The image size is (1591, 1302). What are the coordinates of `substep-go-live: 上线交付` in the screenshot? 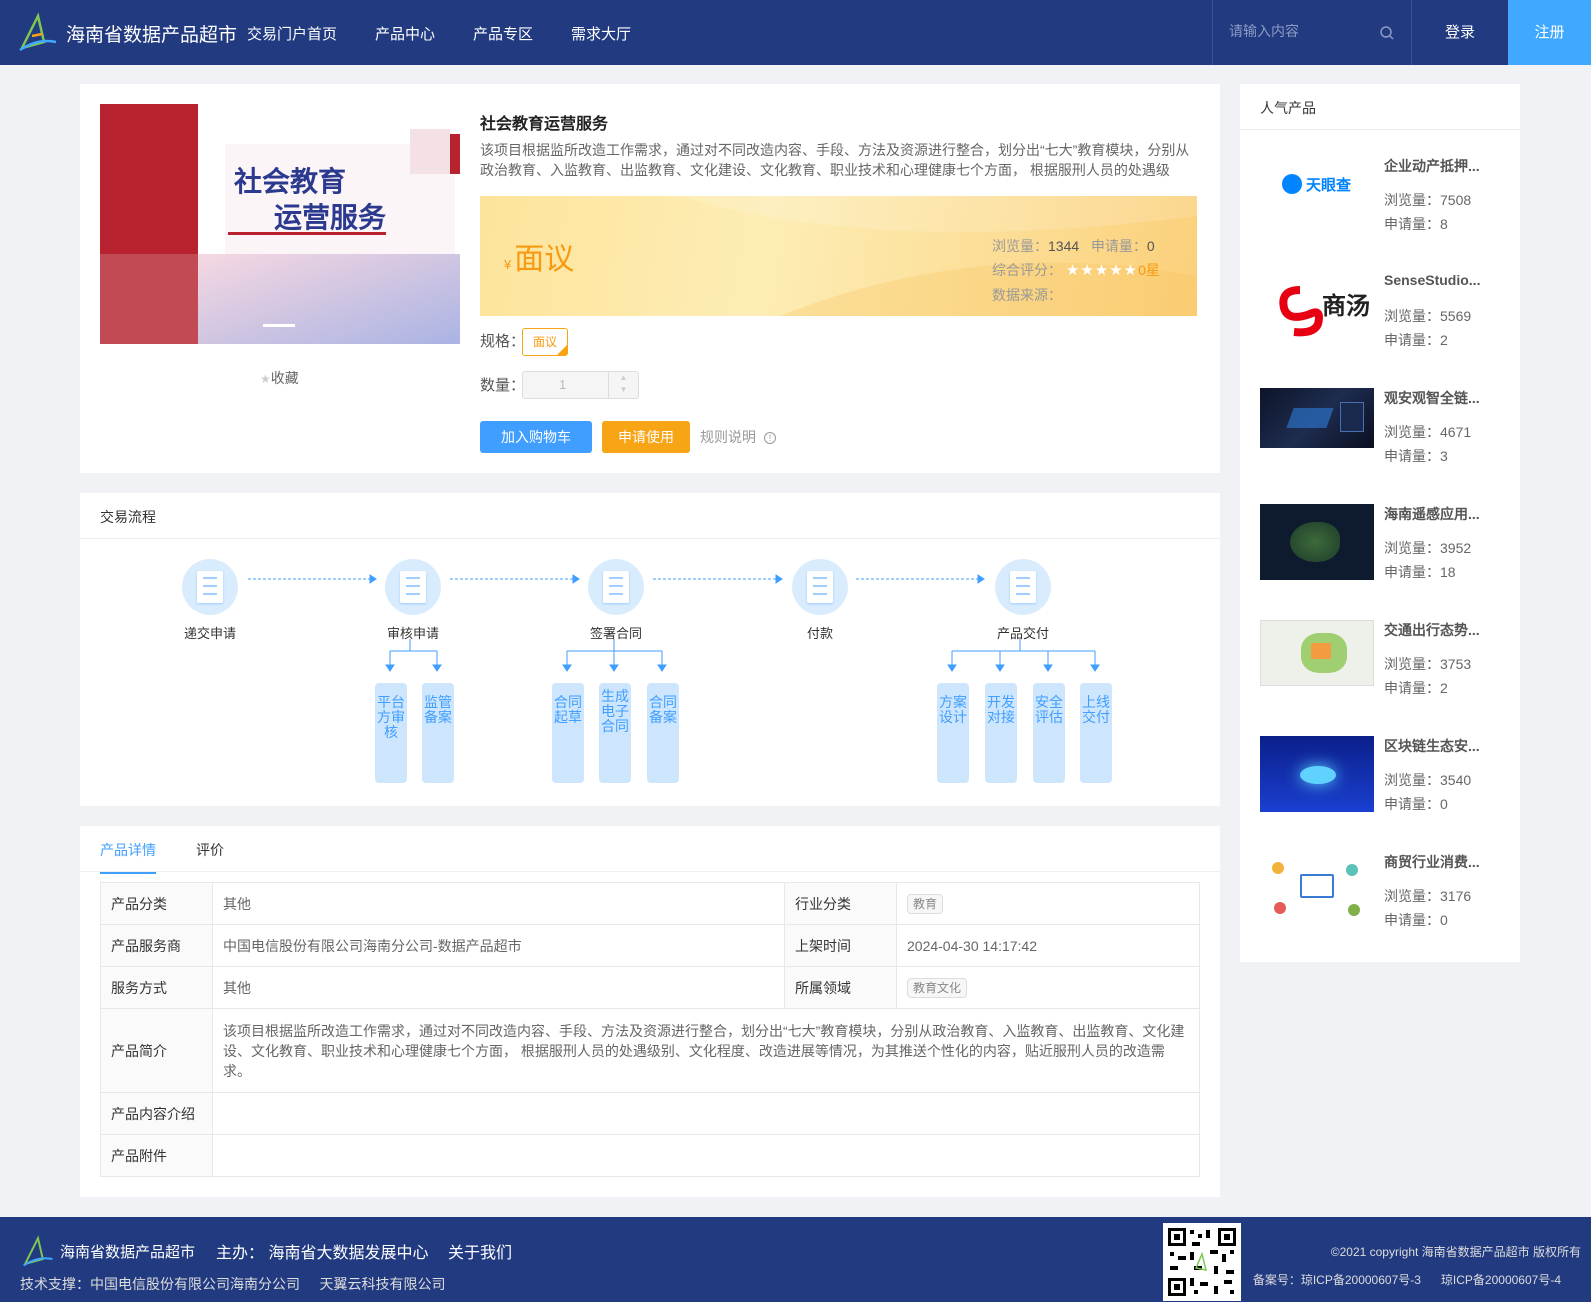 It's located at (1096, 733).